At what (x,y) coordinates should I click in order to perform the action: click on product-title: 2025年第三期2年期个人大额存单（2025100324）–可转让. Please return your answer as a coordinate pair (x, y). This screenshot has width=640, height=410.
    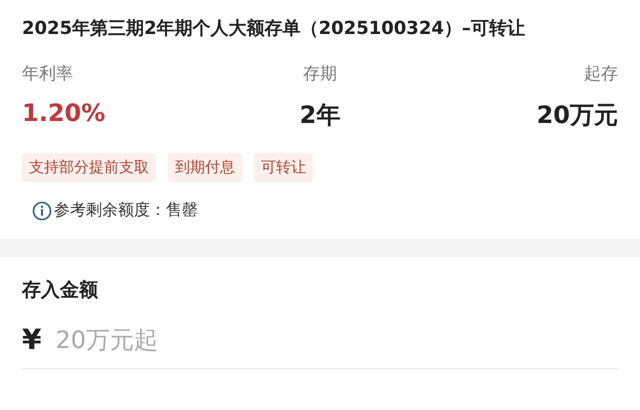
    Looking at the image, I should click on (274, 28).